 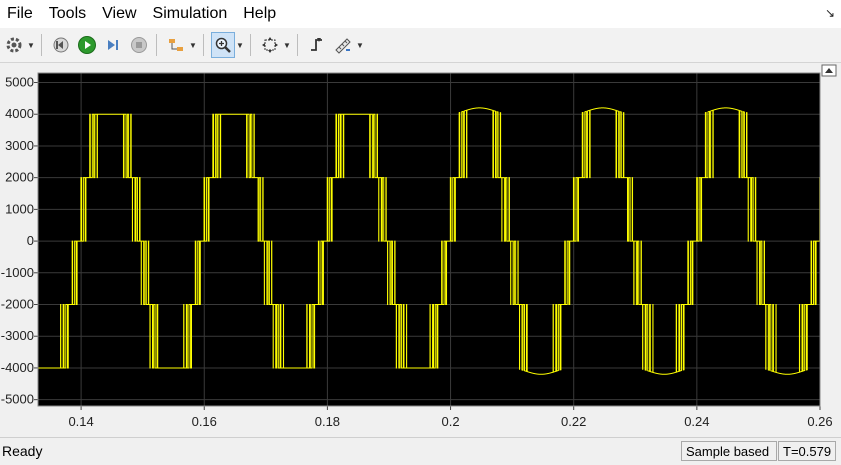 What do you see at coordinates (829, 70) in the screenshot?
I see `maximize-axes-icon` at bounding box center [829, 70].